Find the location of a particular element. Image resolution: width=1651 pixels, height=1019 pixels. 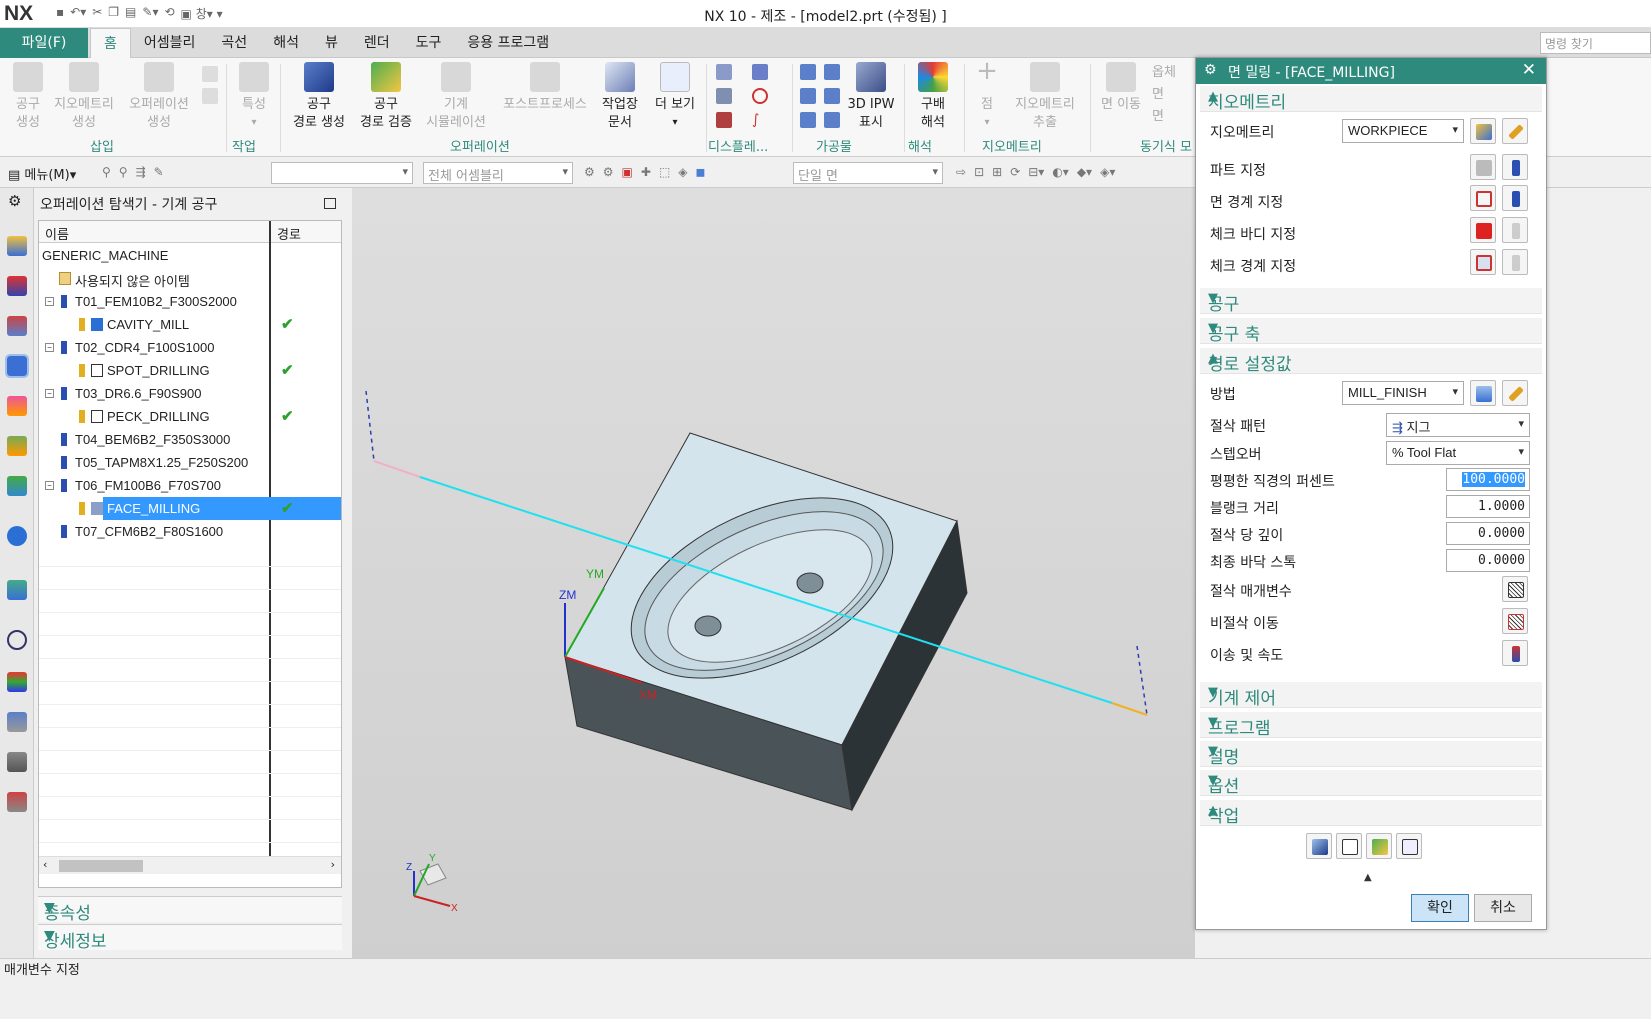

tab-applications: 응용 프로그램 is located at coordinates (508, 43).